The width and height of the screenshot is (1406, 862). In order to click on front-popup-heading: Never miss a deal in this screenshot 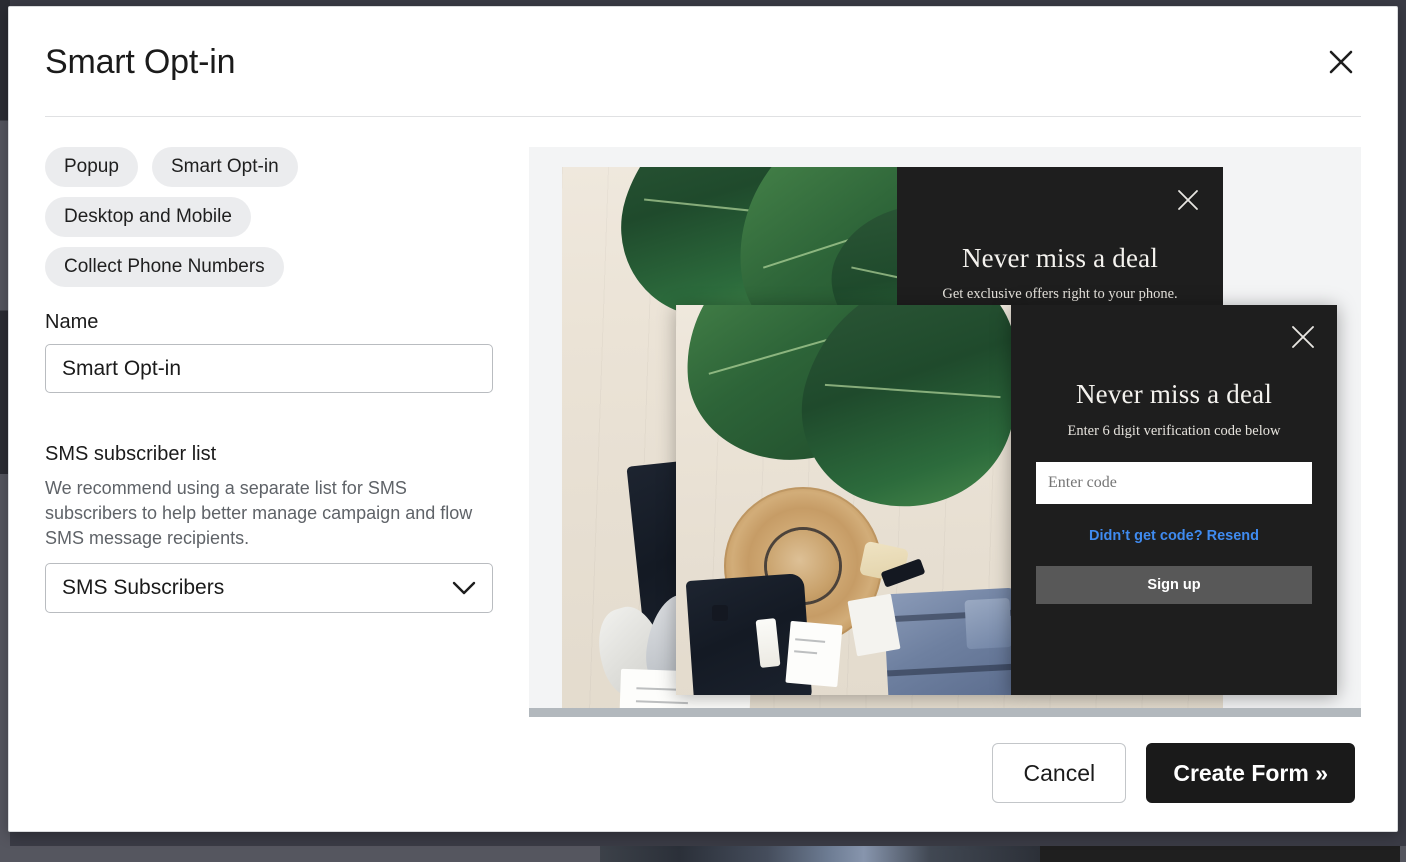, I will do `click(1174, 394)`.